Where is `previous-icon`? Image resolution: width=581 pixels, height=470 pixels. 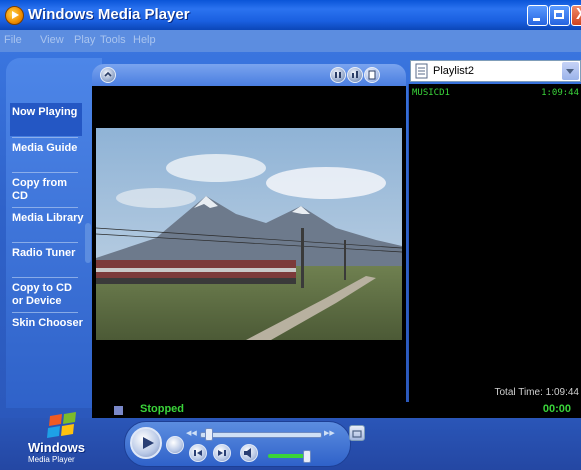 previous-icon is located at coordinates (198, 453).